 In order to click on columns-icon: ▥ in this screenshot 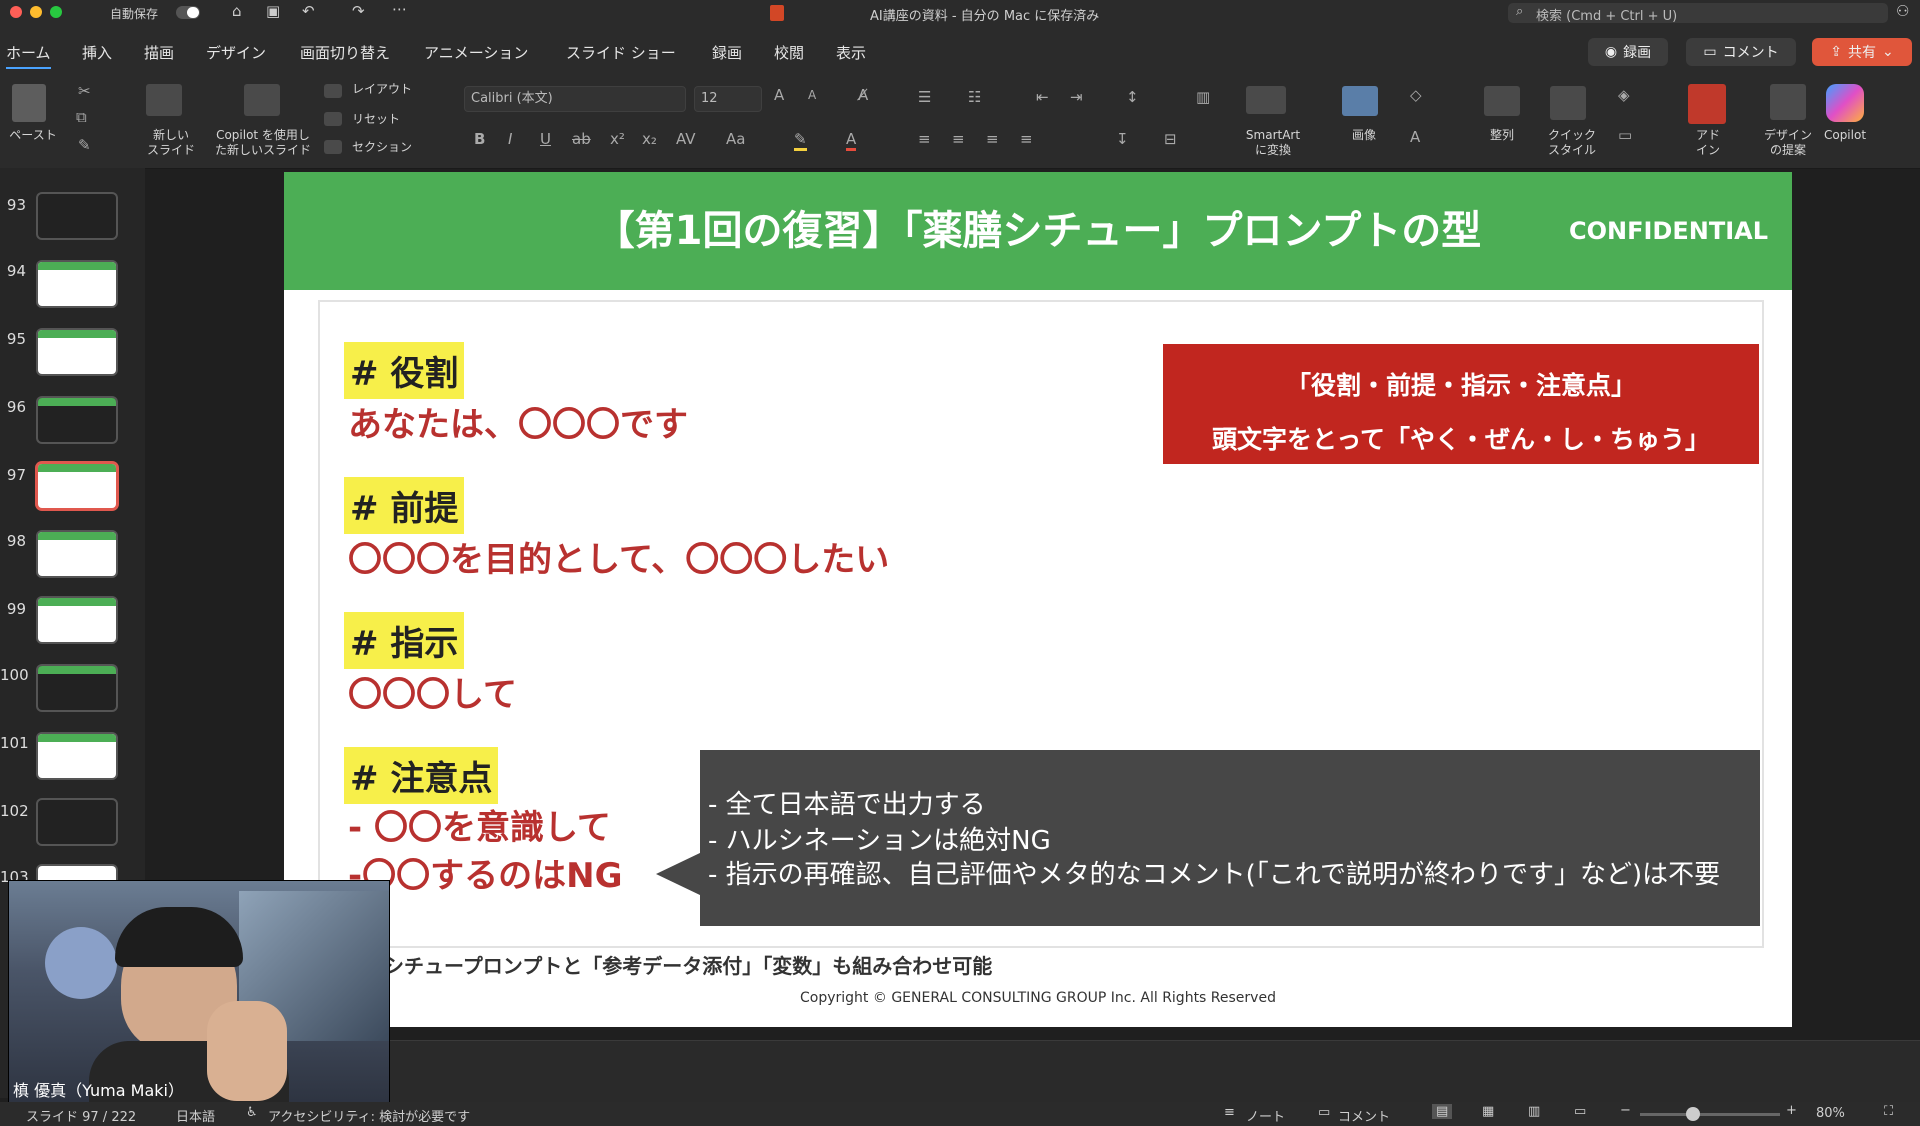, I will do `click(1203, 97)`.